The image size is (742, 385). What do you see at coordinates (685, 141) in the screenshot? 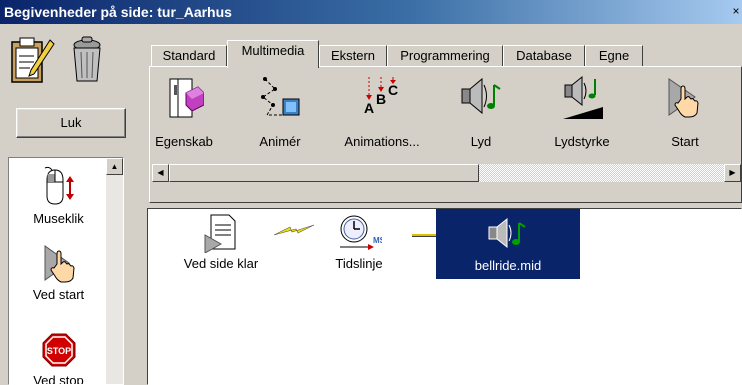
I see `toolbar-label: Start` at bounding box center [685, 141].